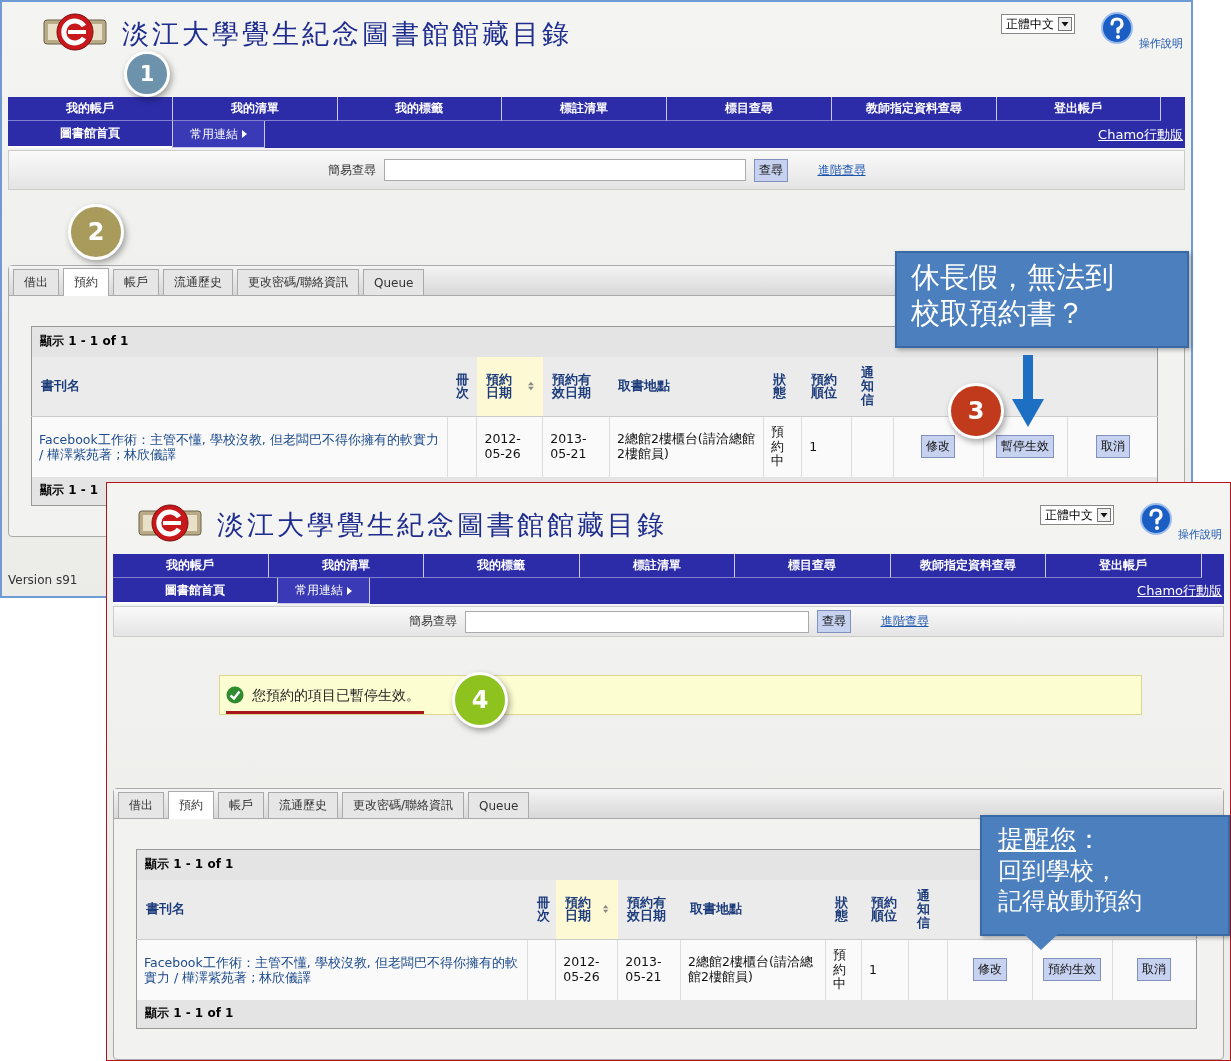 The image size is (1231, 1061). Describe the element at coordinates (325, 700) in the screenshot. I see `notice-text: 您預約的項目已暫停生效。` at that location.